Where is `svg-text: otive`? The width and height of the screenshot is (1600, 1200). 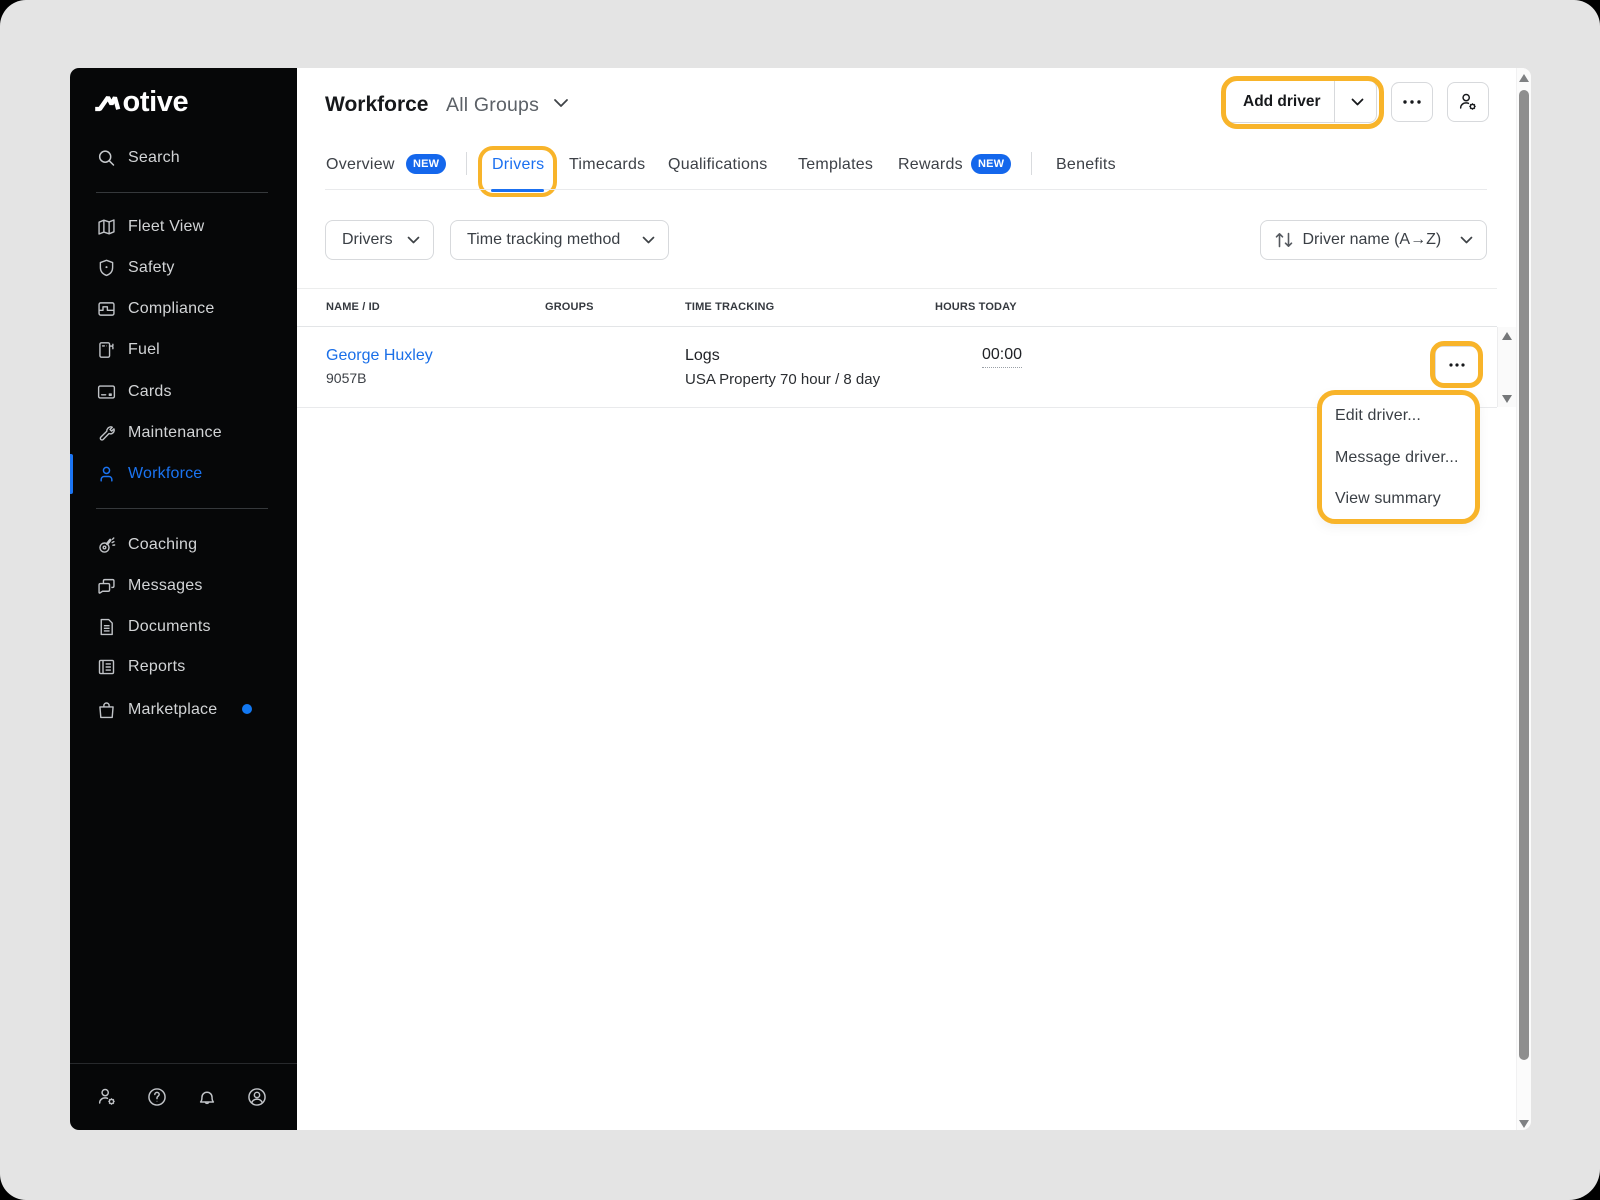
svg-text: otive is located at coordinates (156, 101).